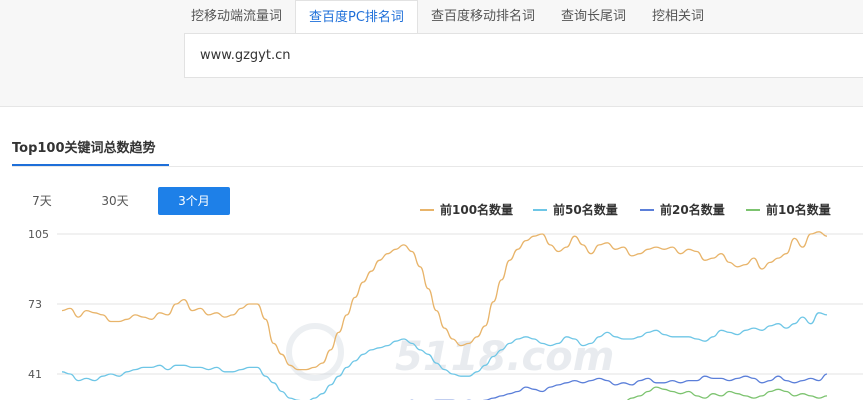 The height and width of the screenshot is (400, 863). What do you see at coordinates (504, 357) in the screenshot?
I see `watermark-text: 5118.com` at bounding box center [504, 357].